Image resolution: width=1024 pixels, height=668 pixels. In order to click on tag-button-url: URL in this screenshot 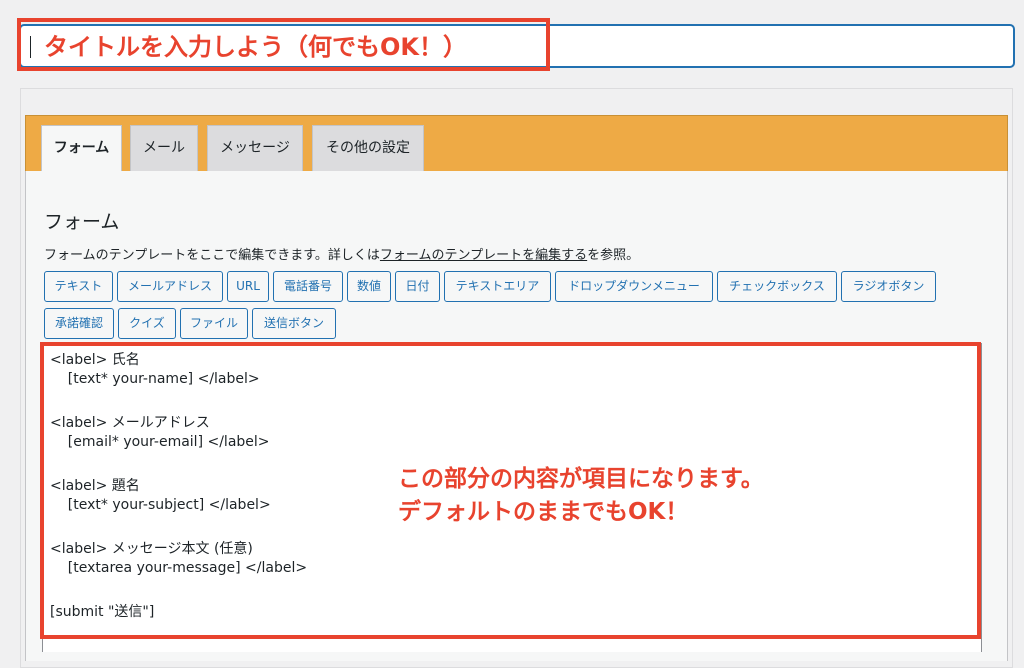, I will do `click(248, 286)`.